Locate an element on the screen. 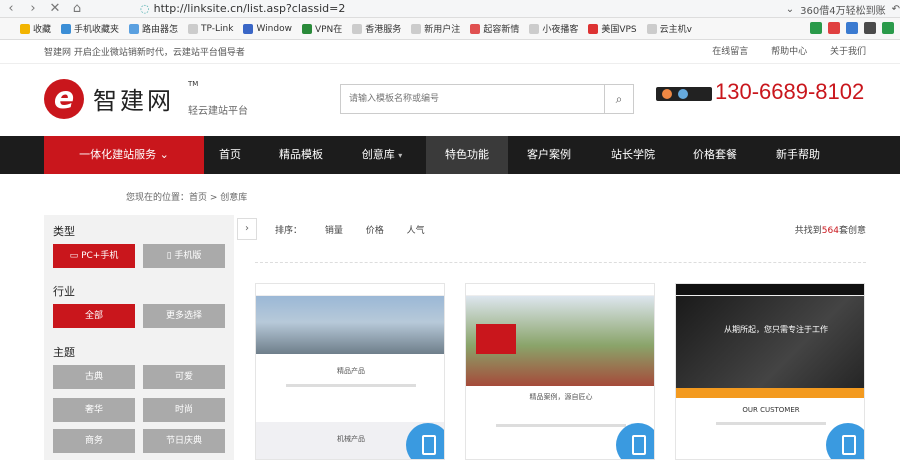 Image resolution: width=900 pixels, height=460 pixels. filter-more: 更多选择 is located at coordinates (184, 316).